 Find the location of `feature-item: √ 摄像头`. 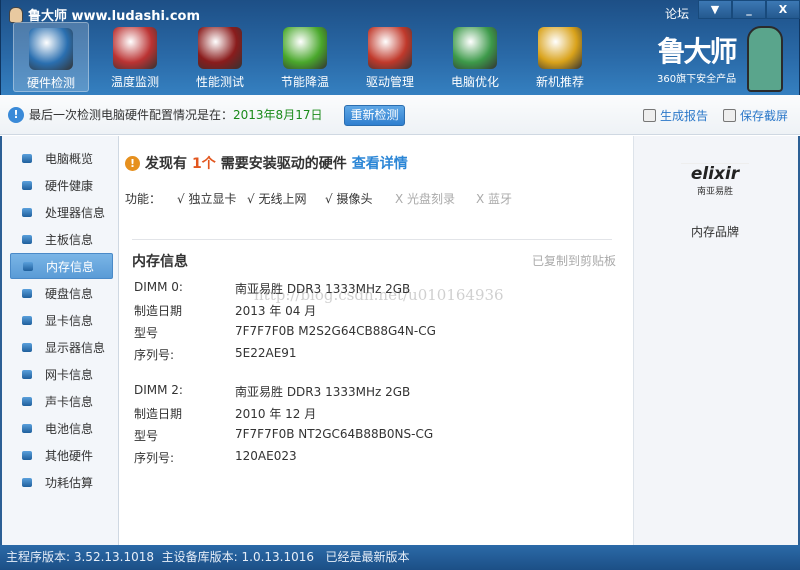

feature-item: √ 摄像头 is located at coordinates (349, 199).